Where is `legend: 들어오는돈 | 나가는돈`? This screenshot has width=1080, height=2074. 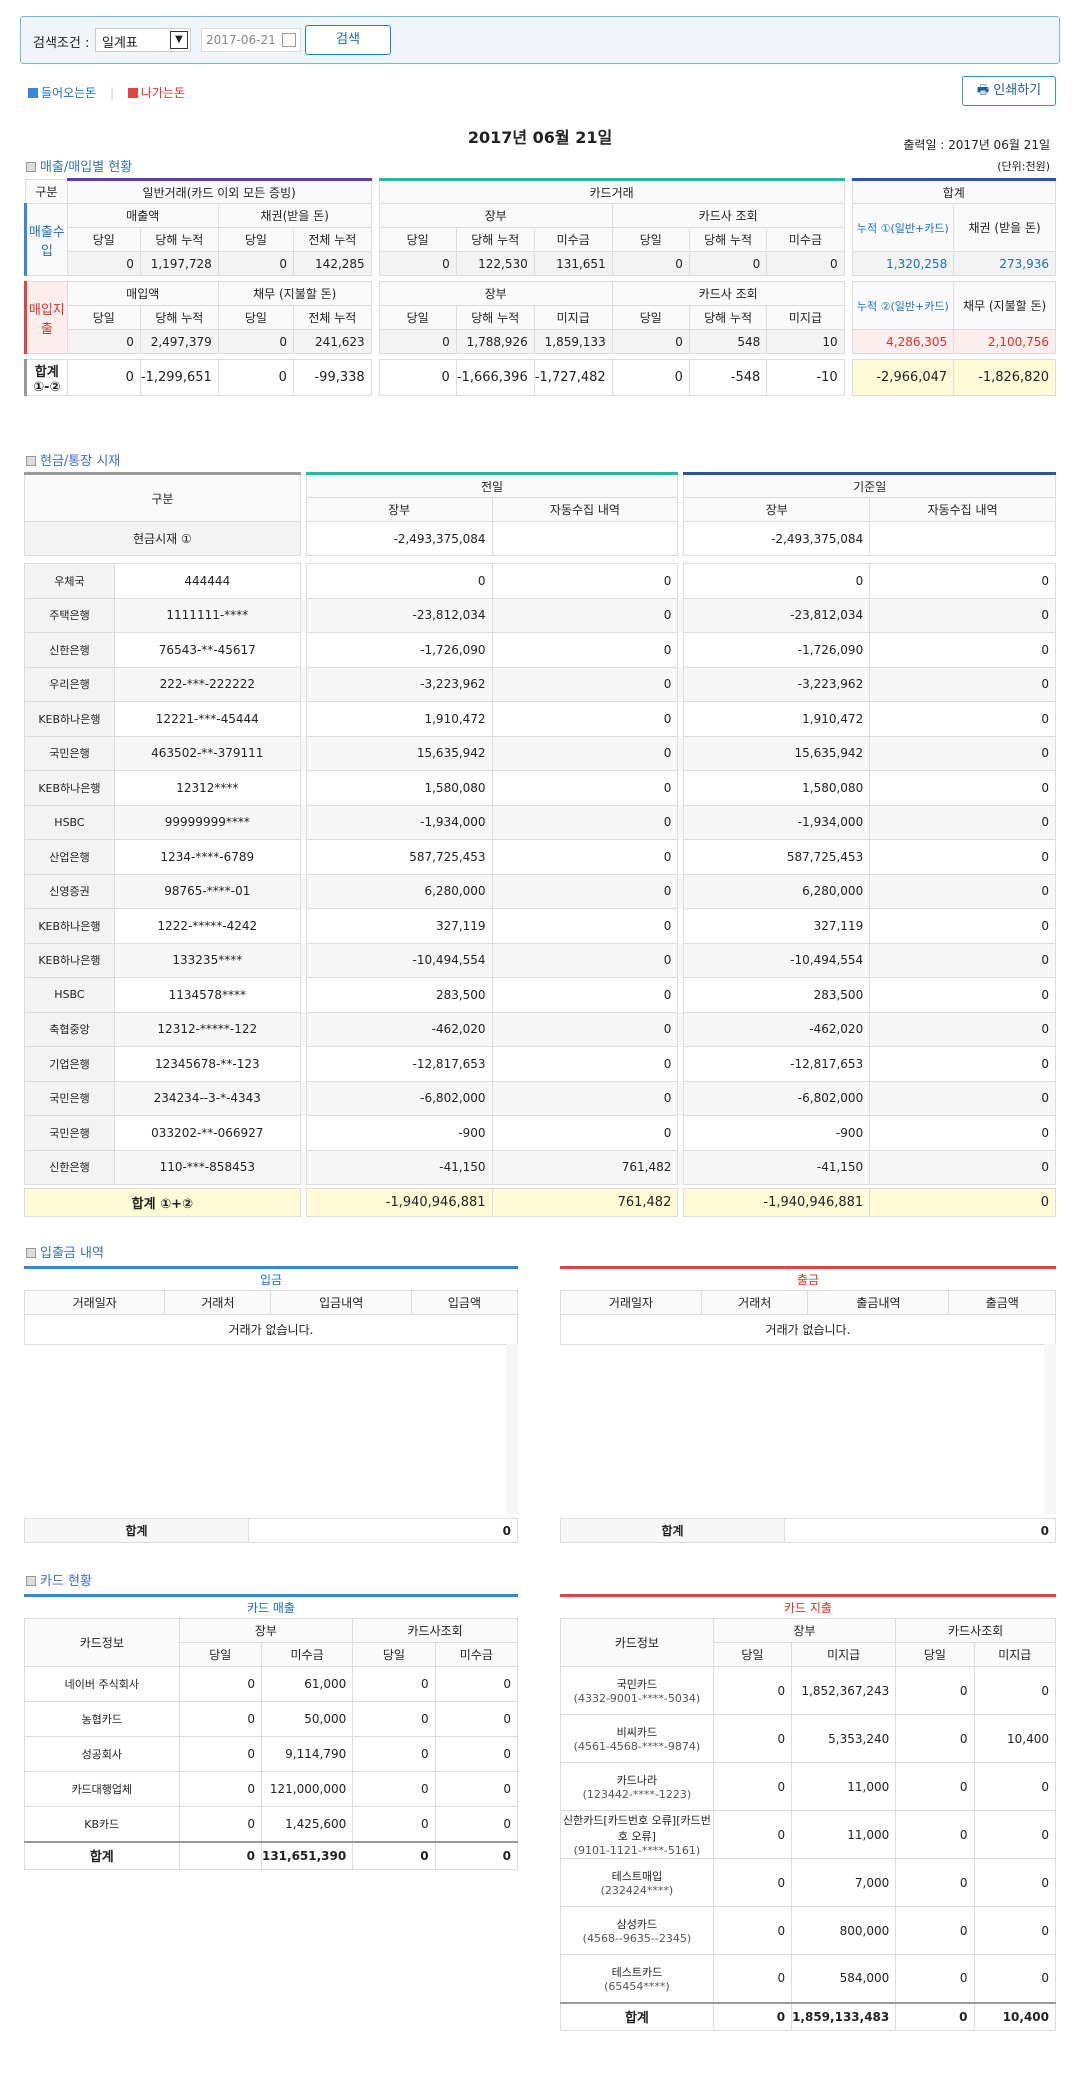 legend: 들어오는돈 | 나가는돈 is located at coordinates (106, 92).